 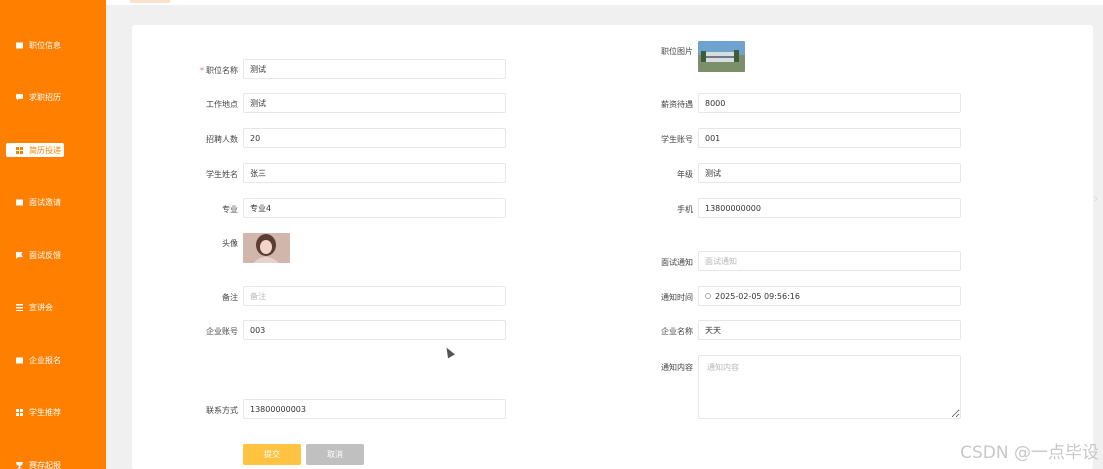 I want to click on trophy-icon, so click(x=19, y=465).